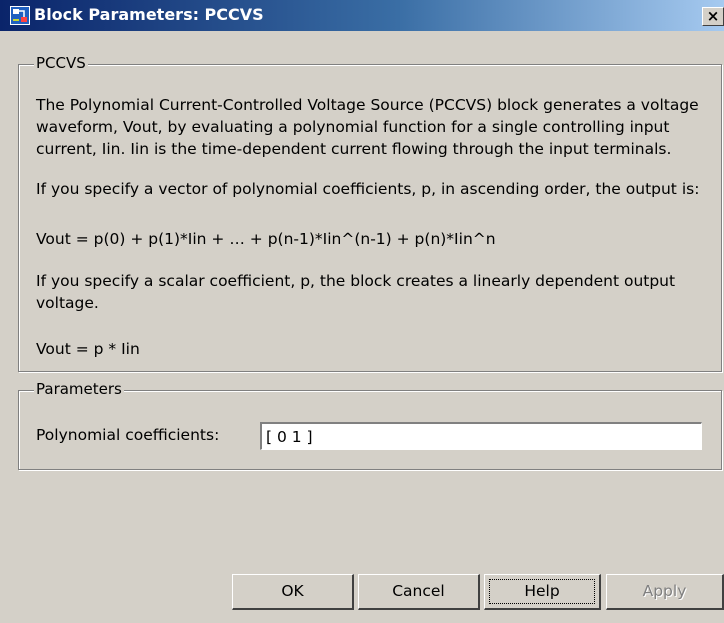 The width and height of the screenshot is (724, 623). I want to click on apply-button-label: Apply, so click(664, 591).